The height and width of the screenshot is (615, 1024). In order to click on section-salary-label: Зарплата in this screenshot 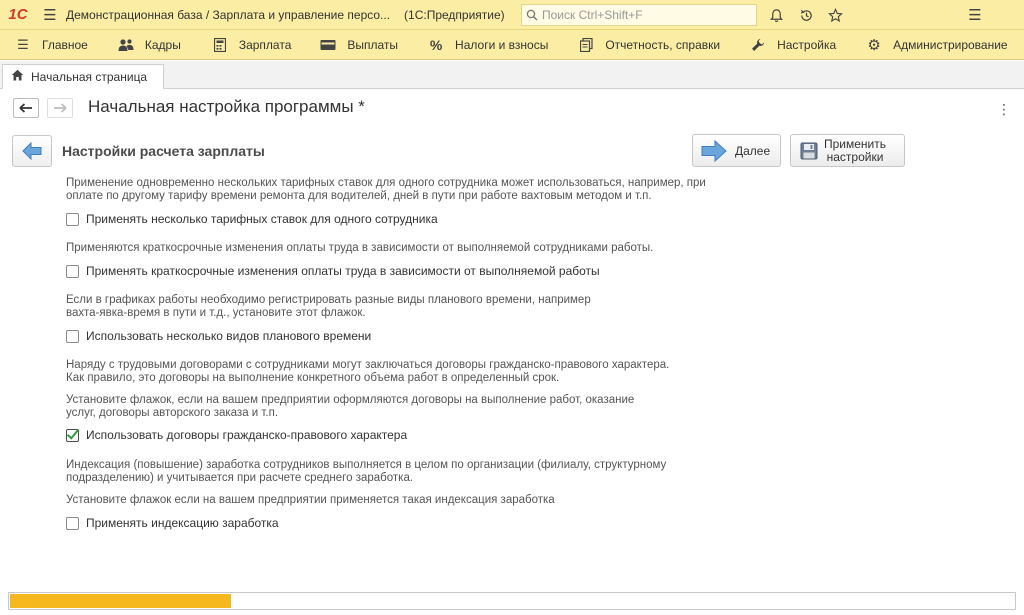, I will do `click(265, 44)`.